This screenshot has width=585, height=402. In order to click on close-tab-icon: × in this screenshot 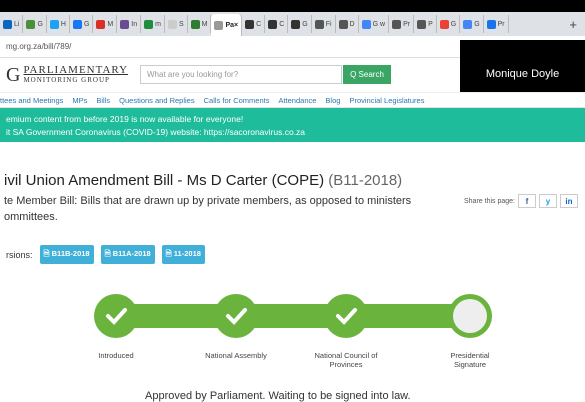, I will do `click(236, 25)`.